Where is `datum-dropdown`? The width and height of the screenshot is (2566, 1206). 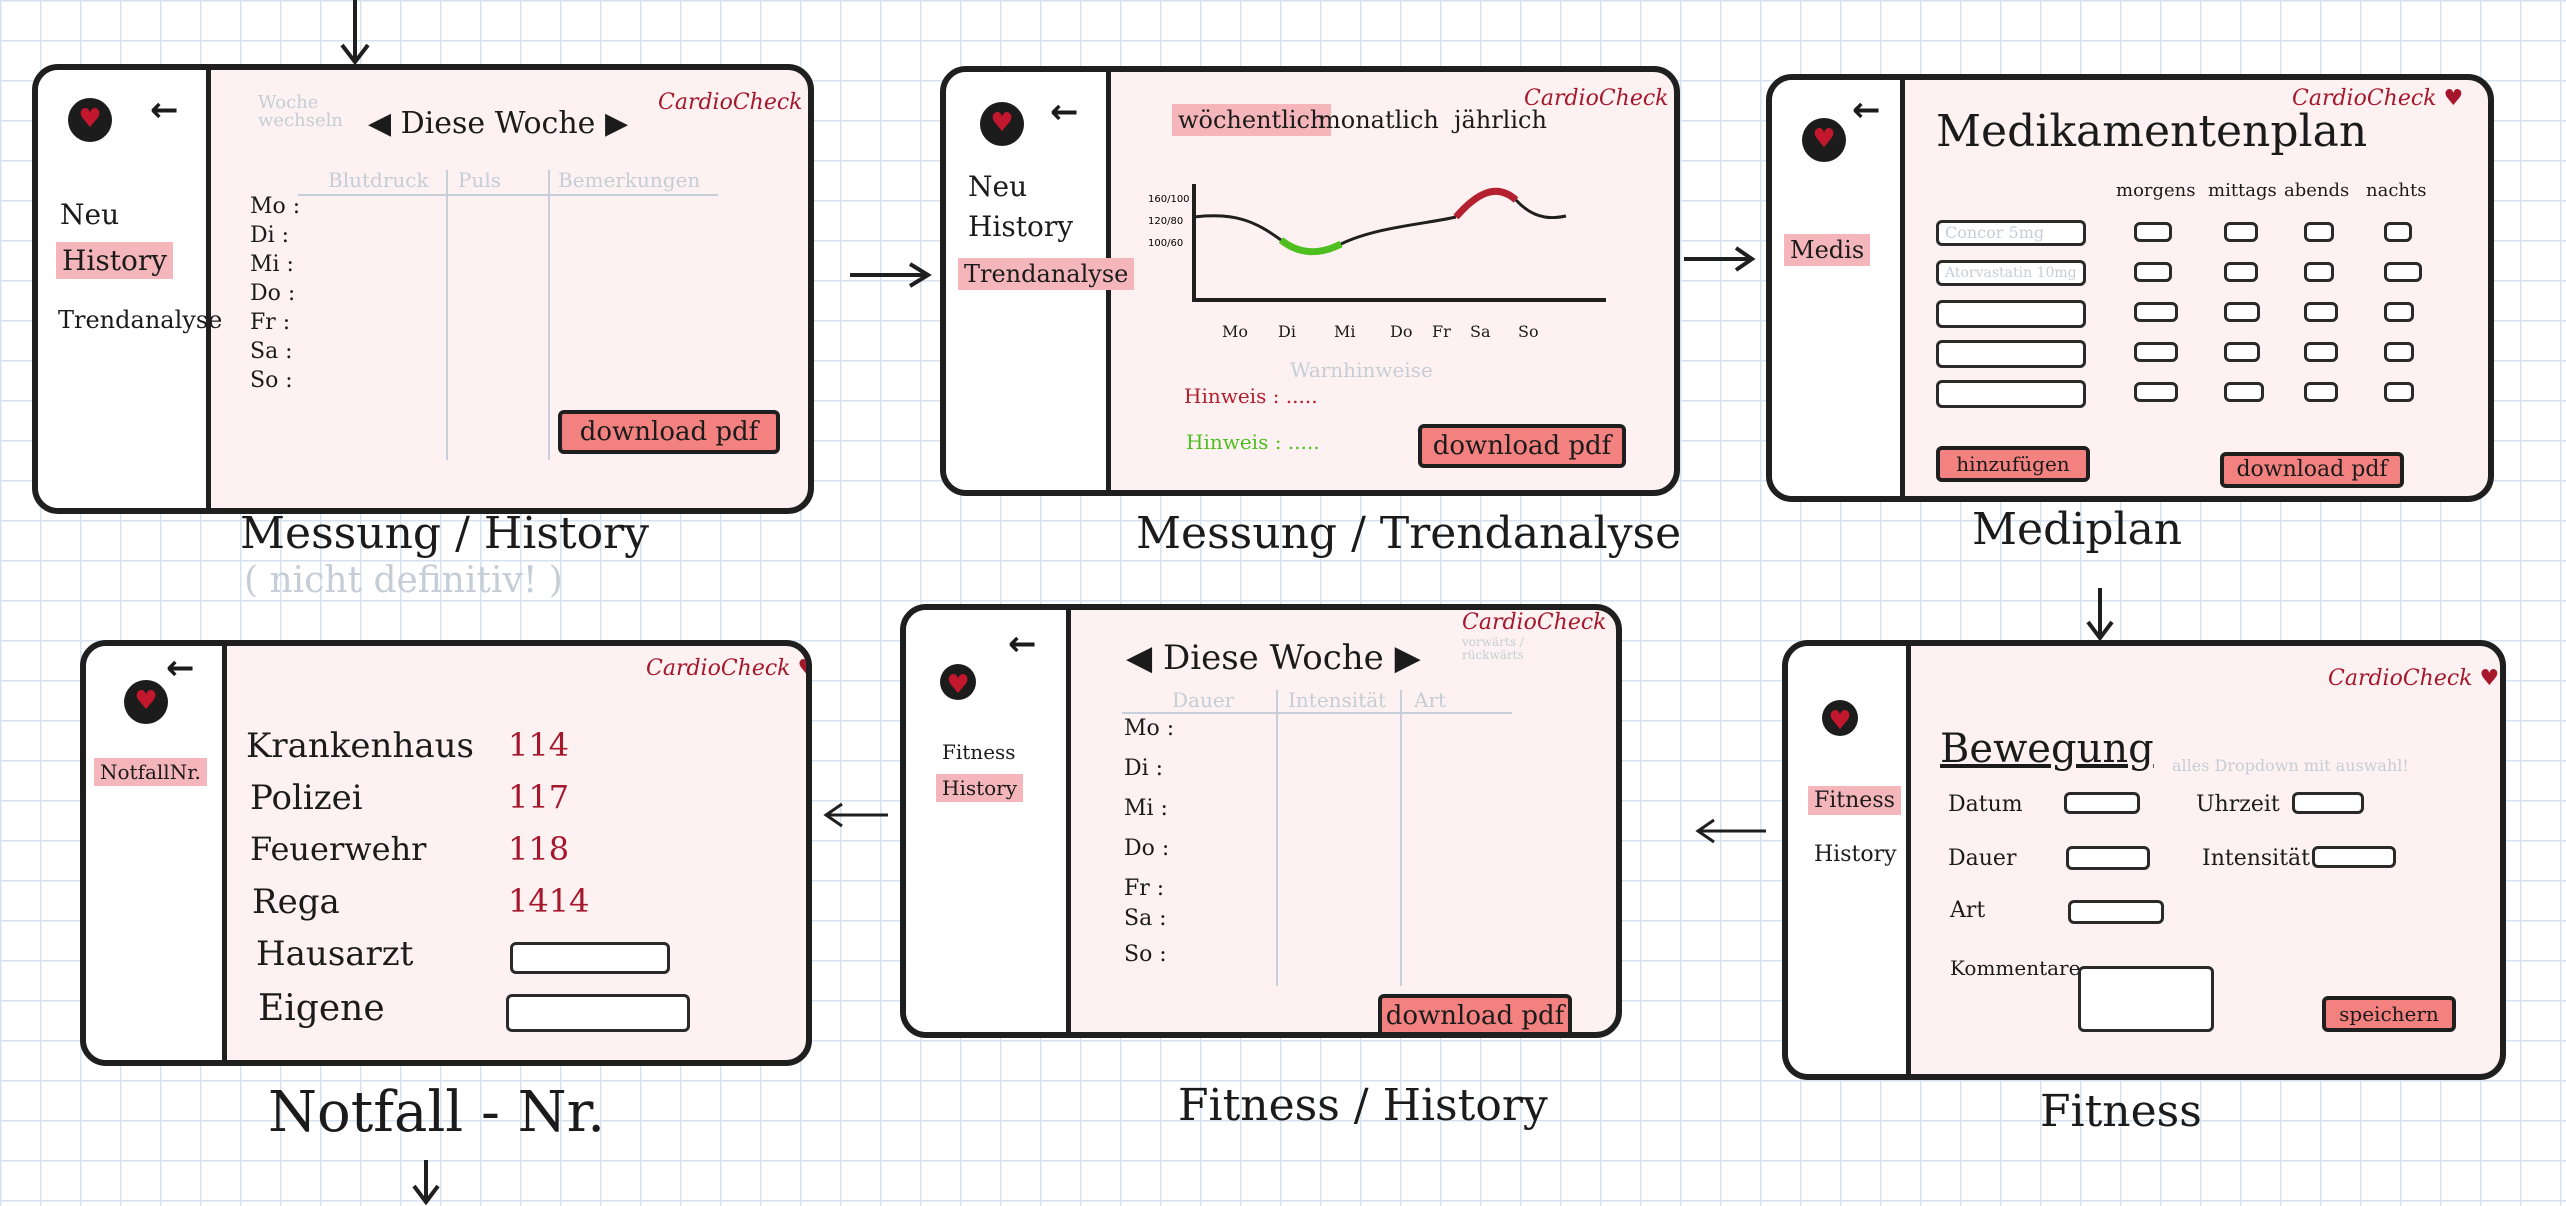
datum-dropdown is located at coordinates (2102, 803).